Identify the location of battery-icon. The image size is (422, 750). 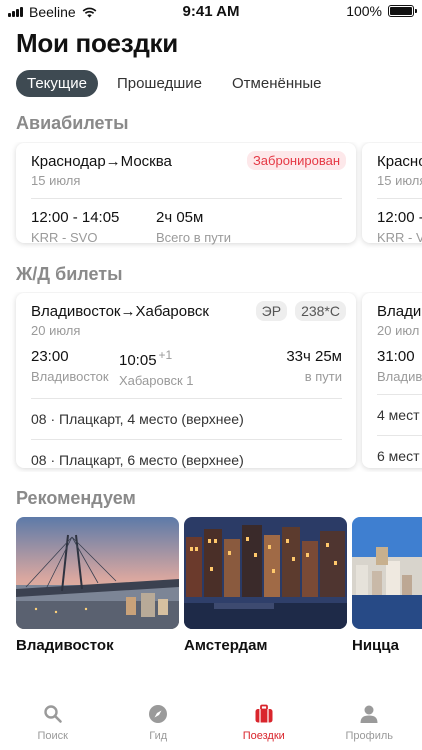
(402, 11).